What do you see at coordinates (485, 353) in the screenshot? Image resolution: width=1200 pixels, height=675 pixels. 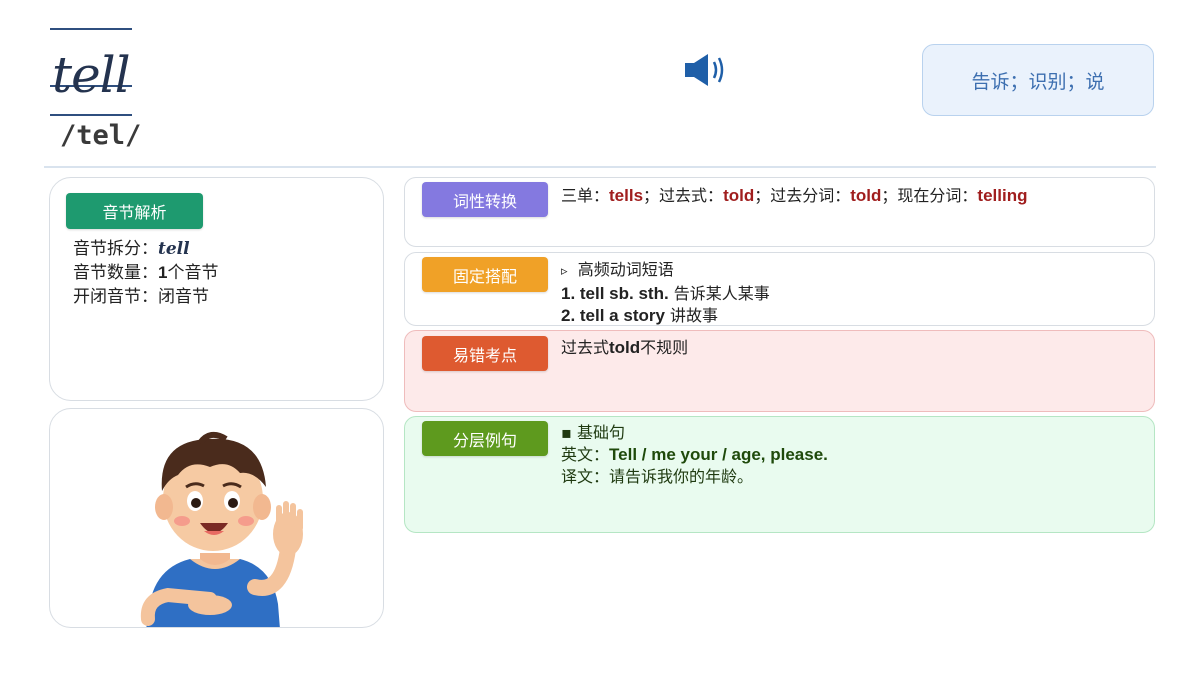 I see `error-tag: 易错考点` at bounding box center [485, 353].